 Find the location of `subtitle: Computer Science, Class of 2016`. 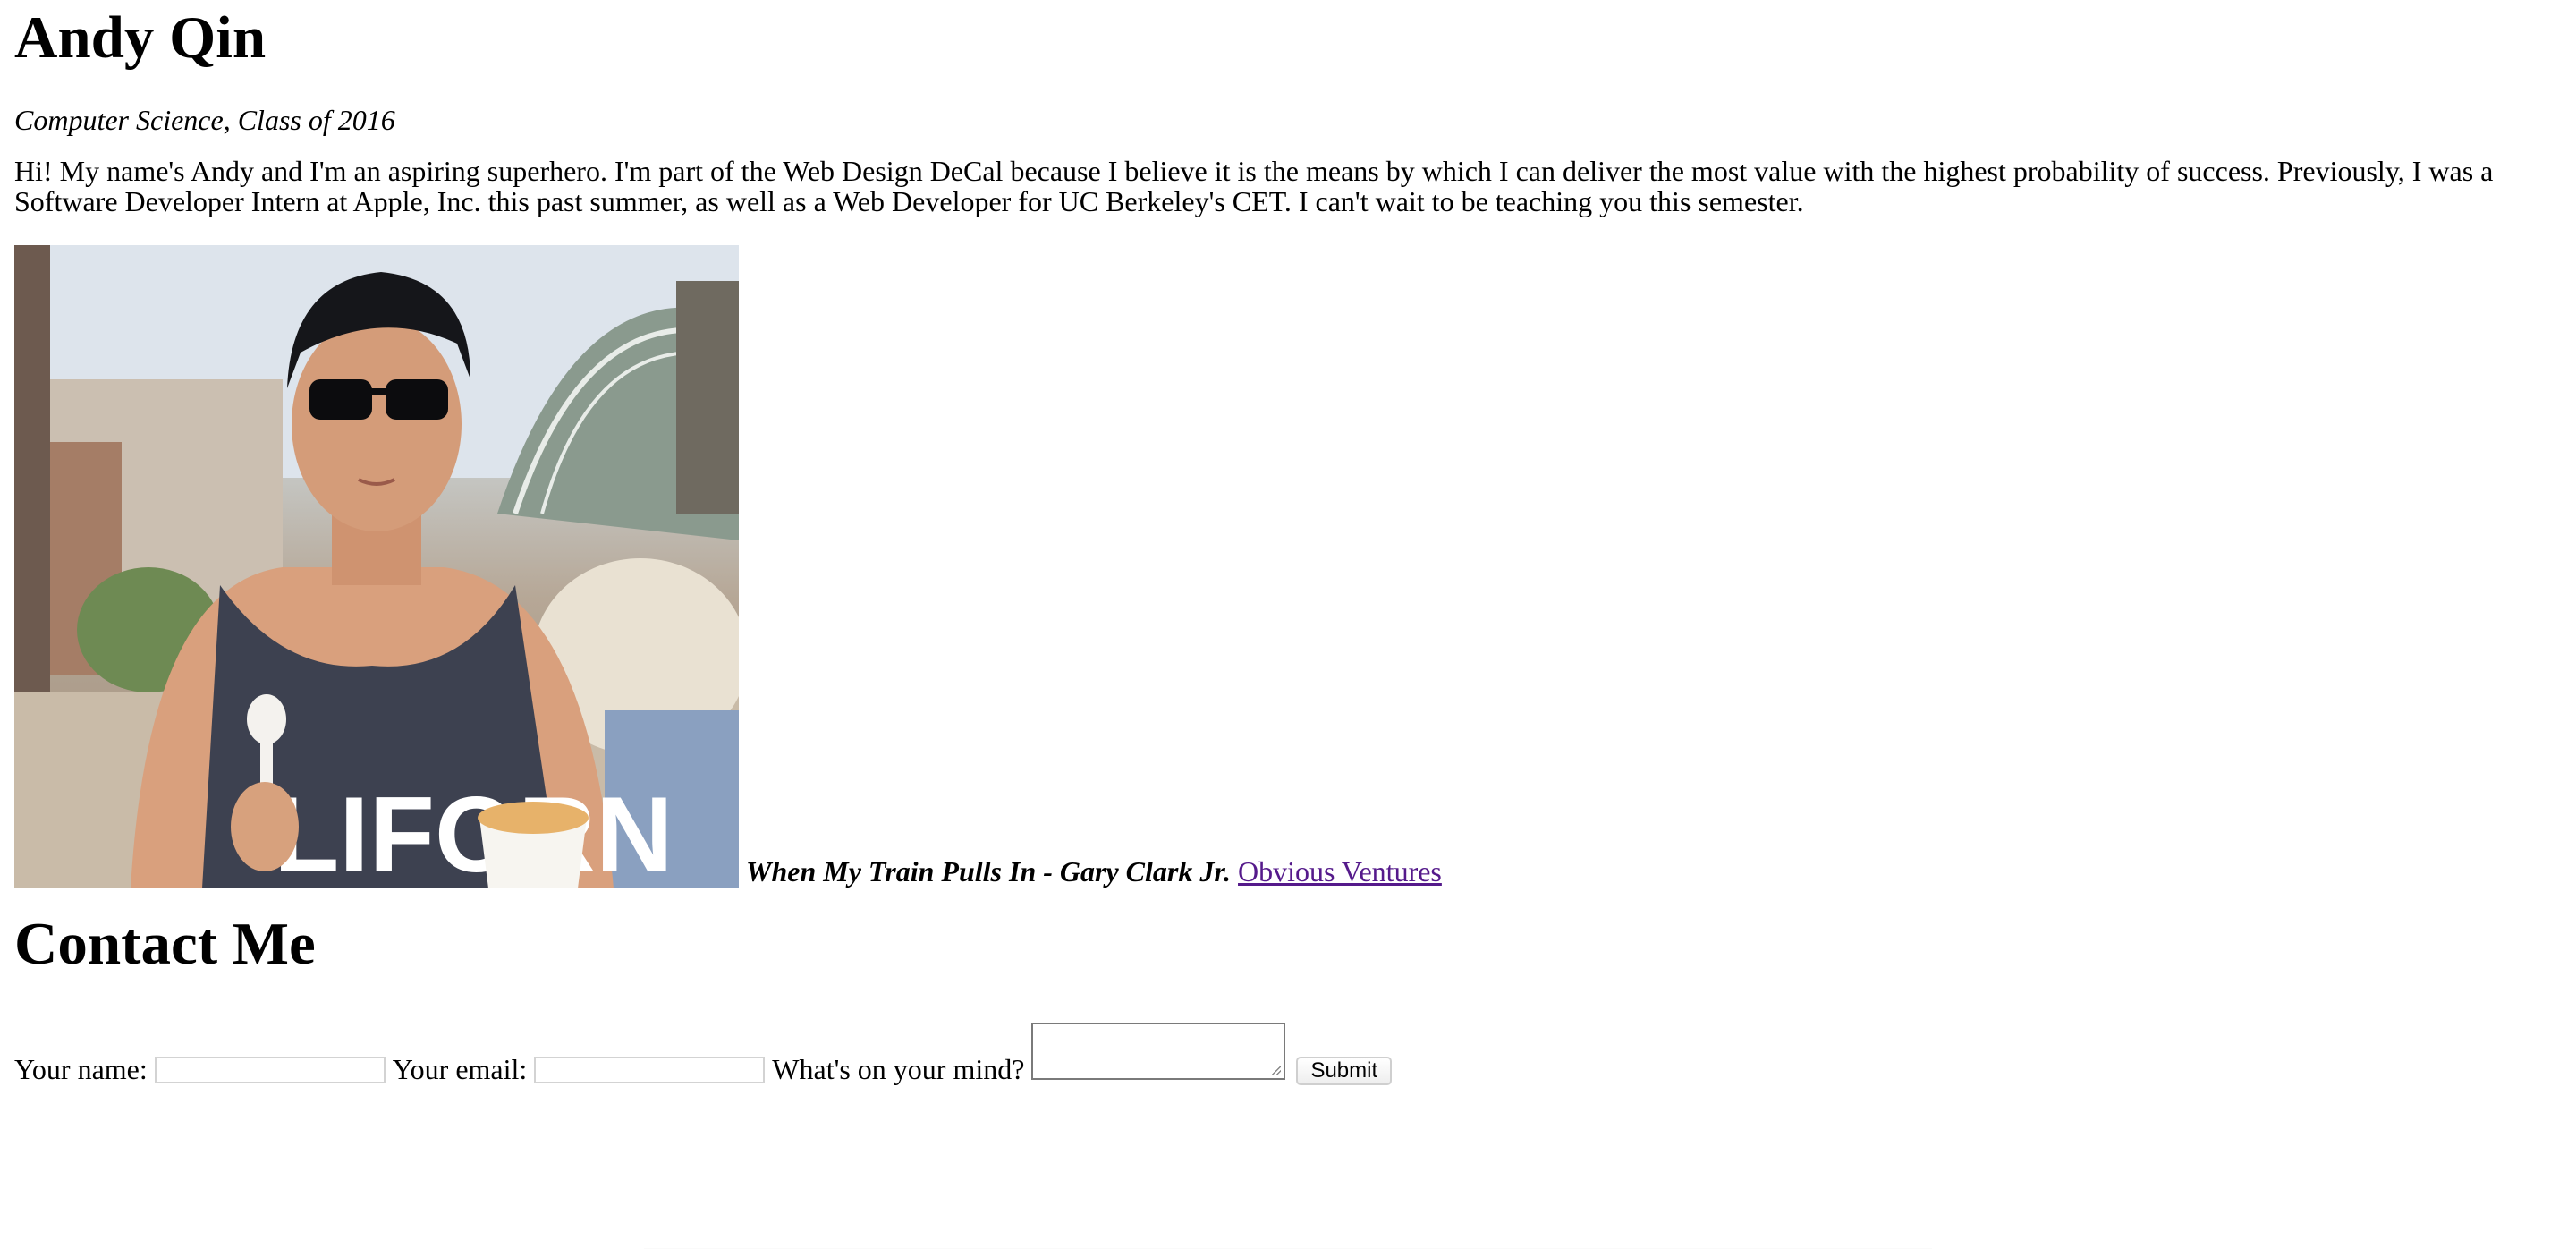

subtitle: Computer Science, Class of 2016 is located at coordinates (204, 120).